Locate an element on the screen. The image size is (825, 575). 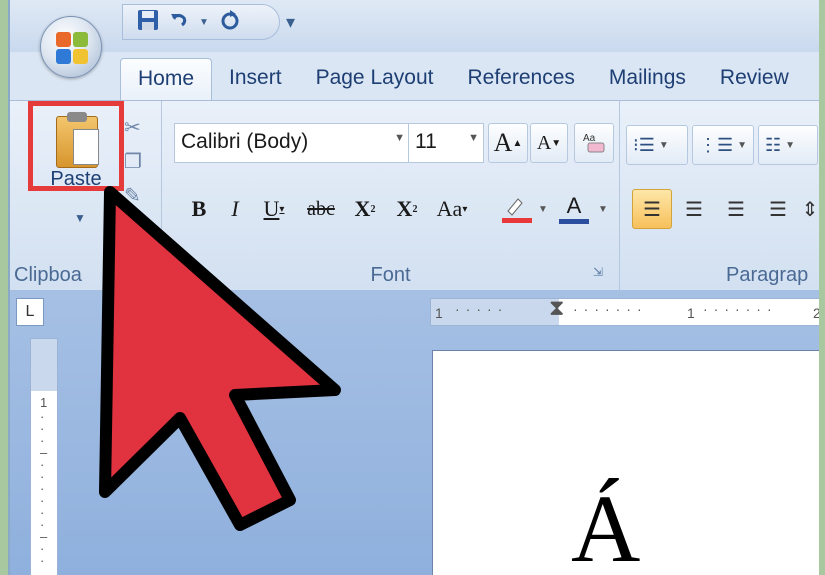
bold-button: B is located at coordinates (199, 209).